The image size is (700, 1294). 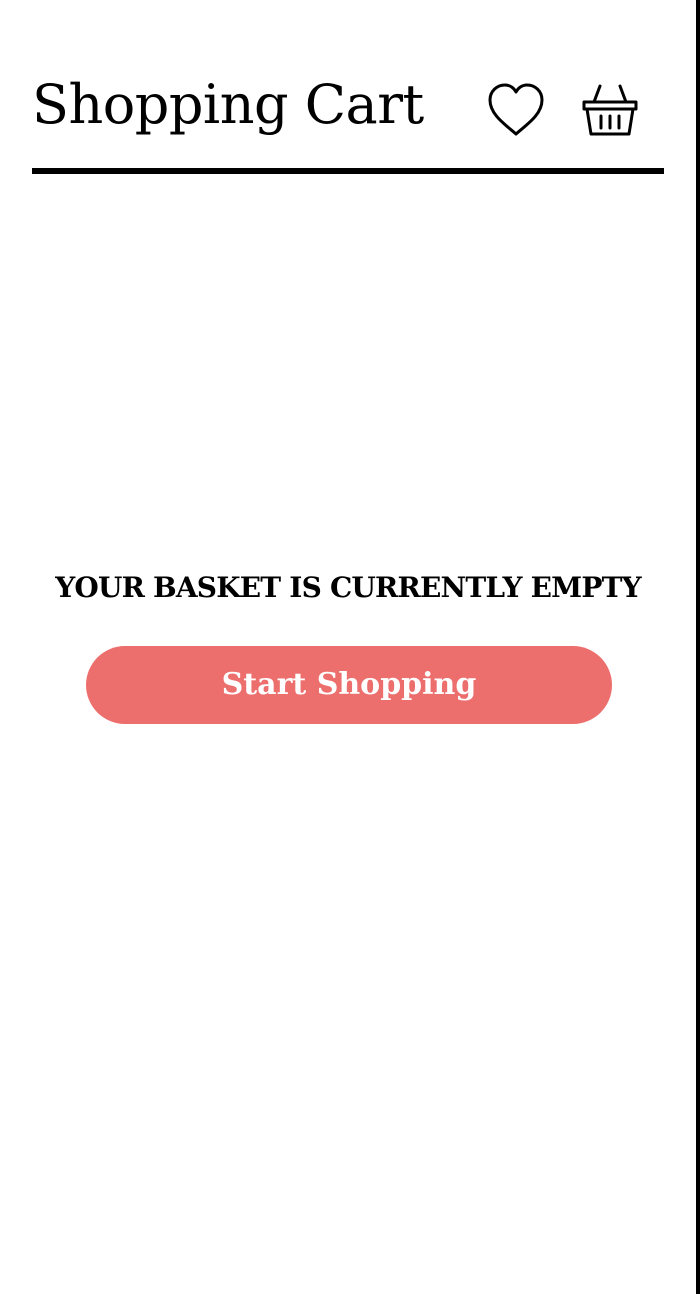 I want to click on empty-cart-message: YOUR BASKET IS CURRENTLY EMPTY, so click(x=348, y=587).